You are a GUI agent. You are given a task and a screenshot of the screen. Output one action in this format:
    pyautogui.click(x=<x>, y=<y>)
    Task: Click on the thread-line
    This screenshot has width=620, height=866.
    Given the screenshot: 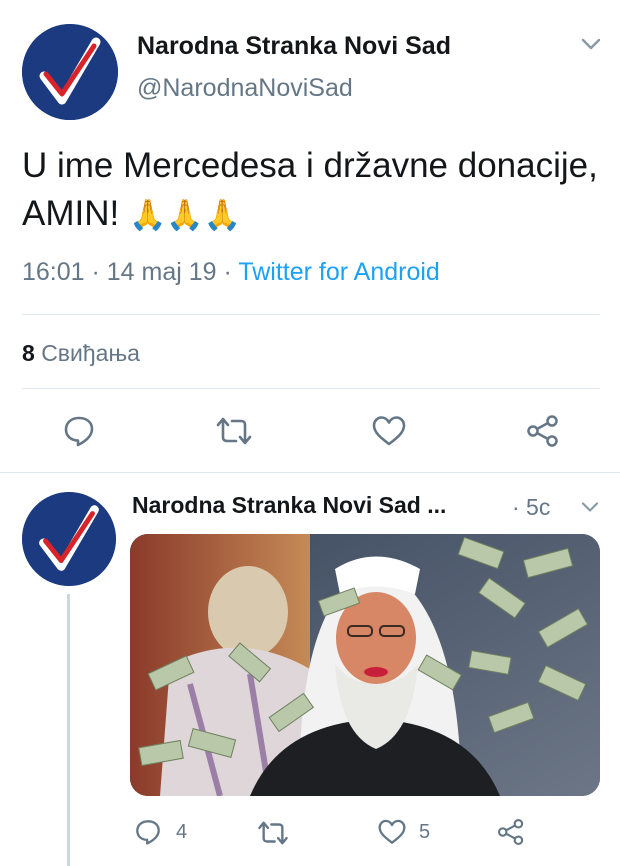 What is the action you would take?
    pyautogui.click(x=68, y=730)
    